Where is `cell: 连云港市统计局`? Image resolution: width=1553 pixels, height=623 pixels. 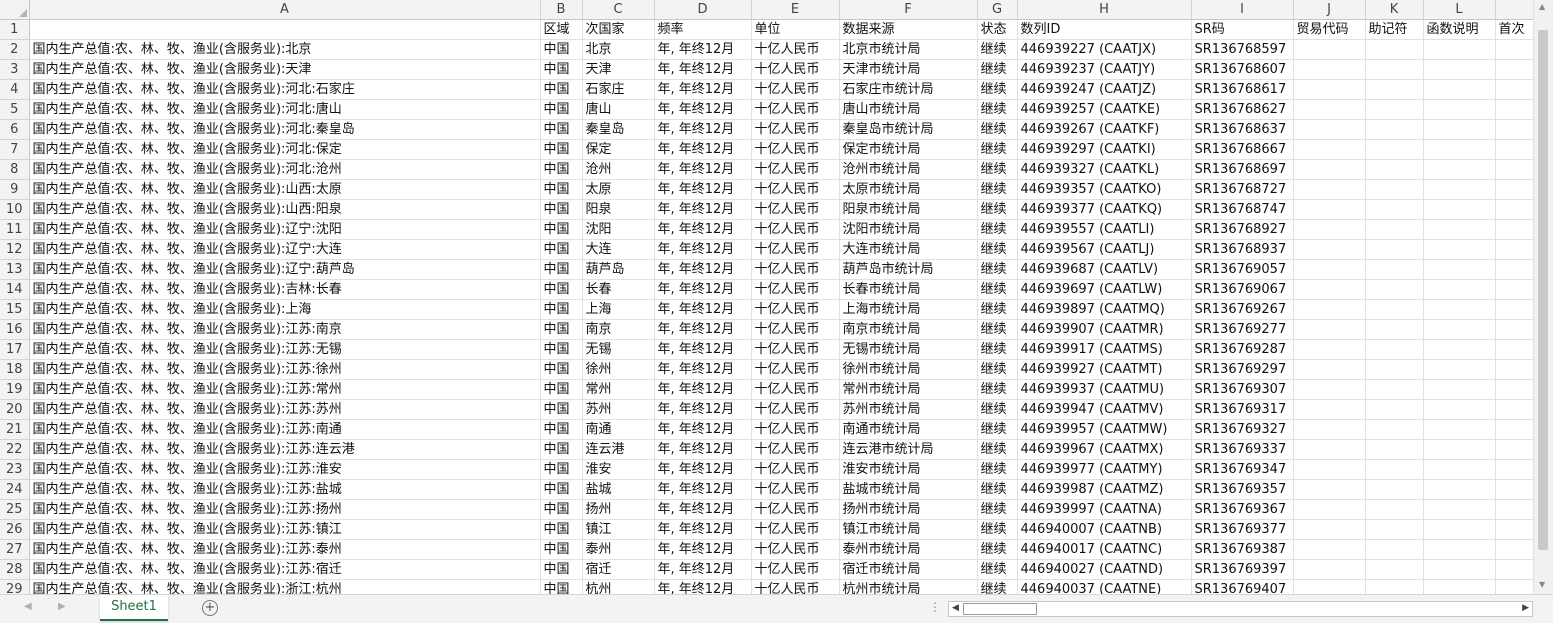
cell: 连云港市统计局 is located at coordinates (908, 449).